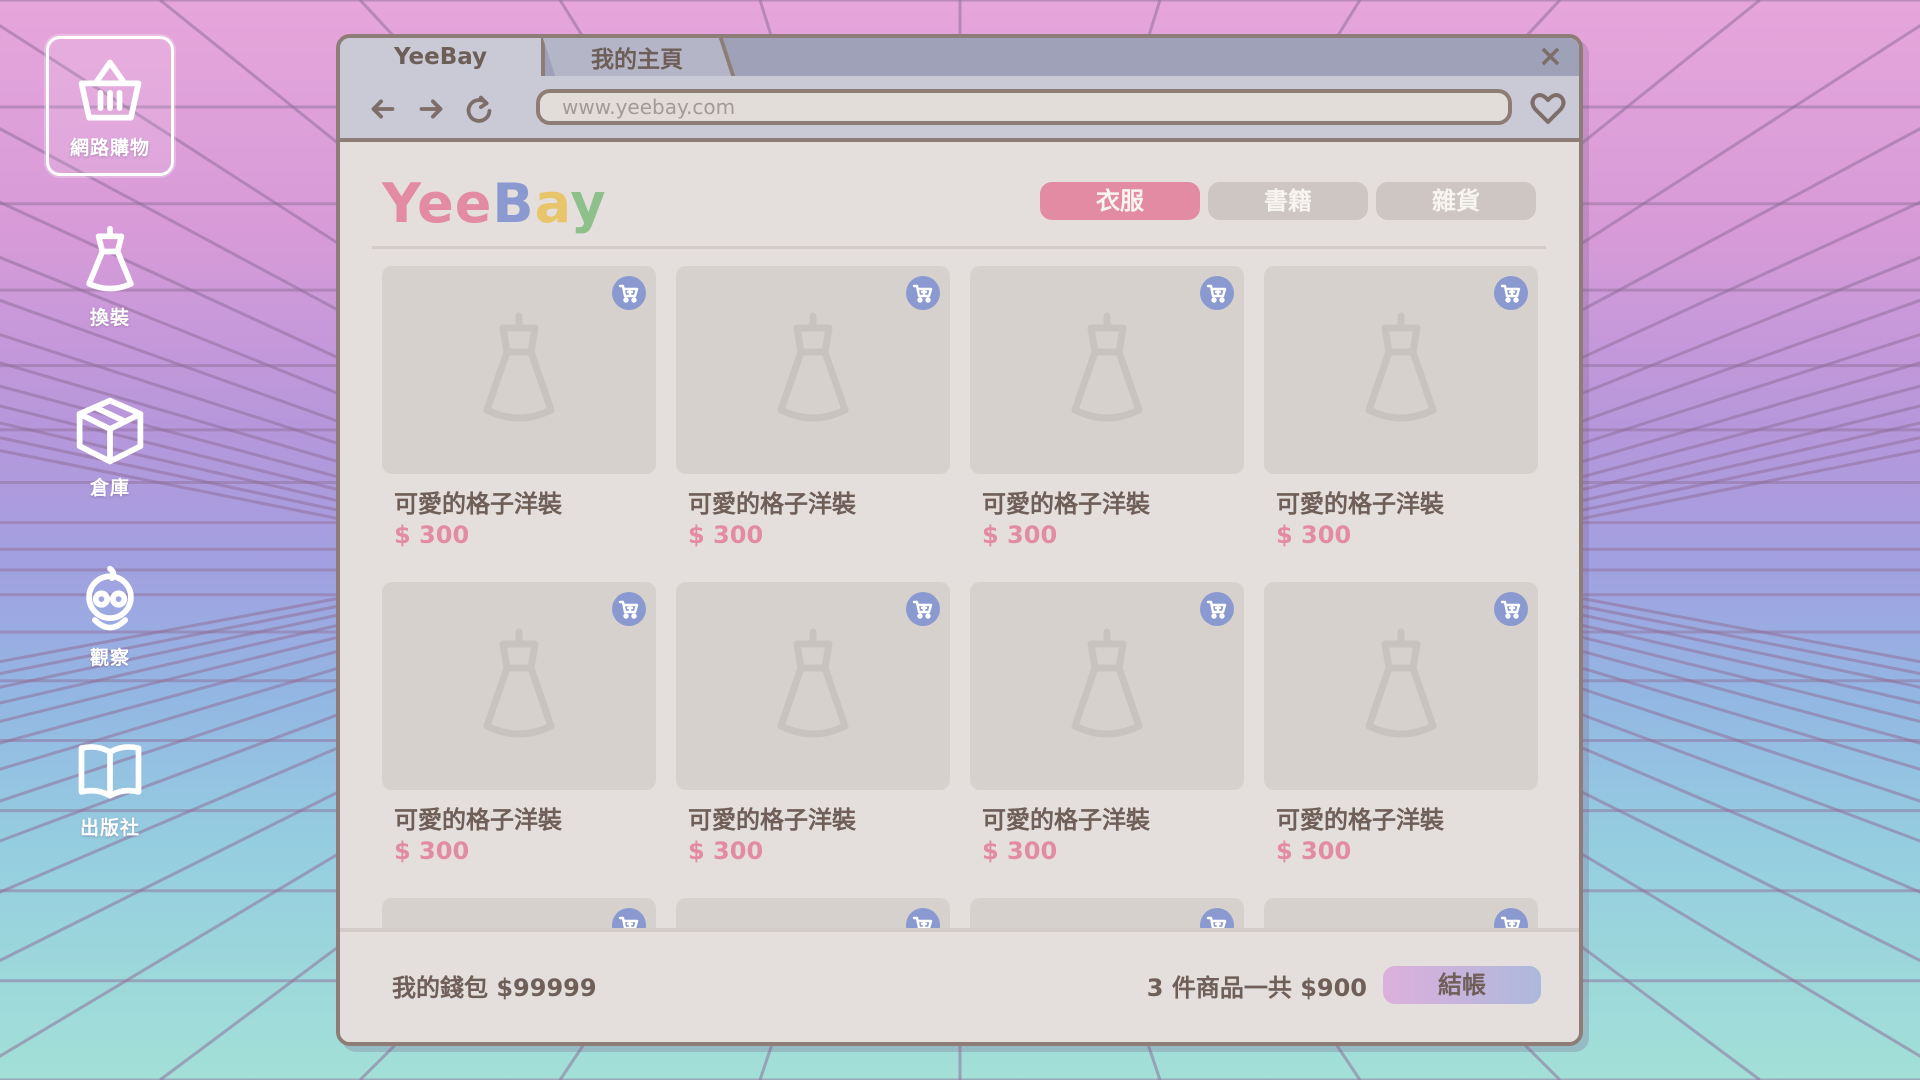 Image resolution: width=1920 pixels, height=1080 pixels. I want to click on tab-yeebay: YeeBay, so click(442, 57).